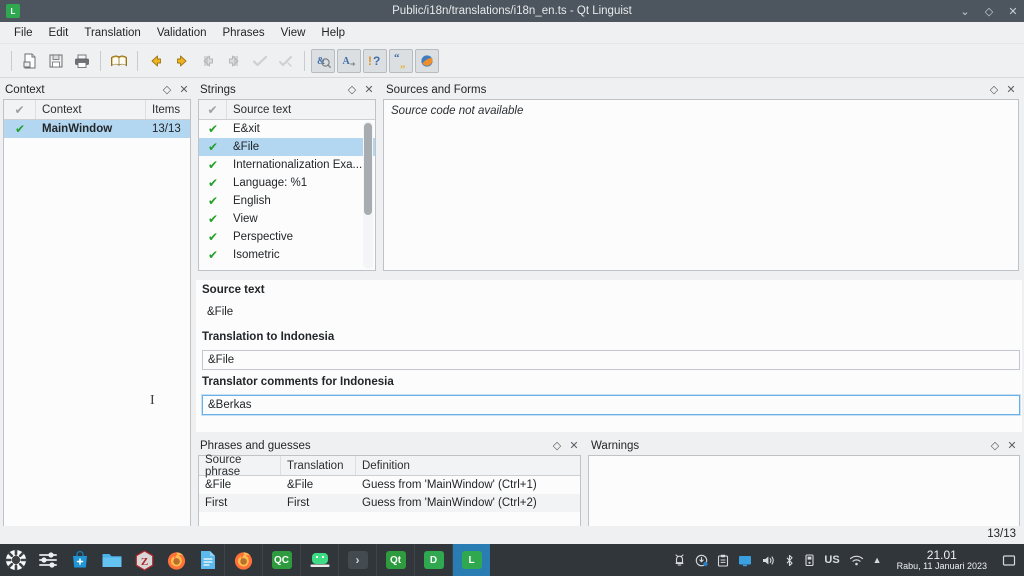  Describe the element at coordinates (298, 382) in the screenshot. I see `translator-comments-label: Translator comments for Indonesia` at that location.